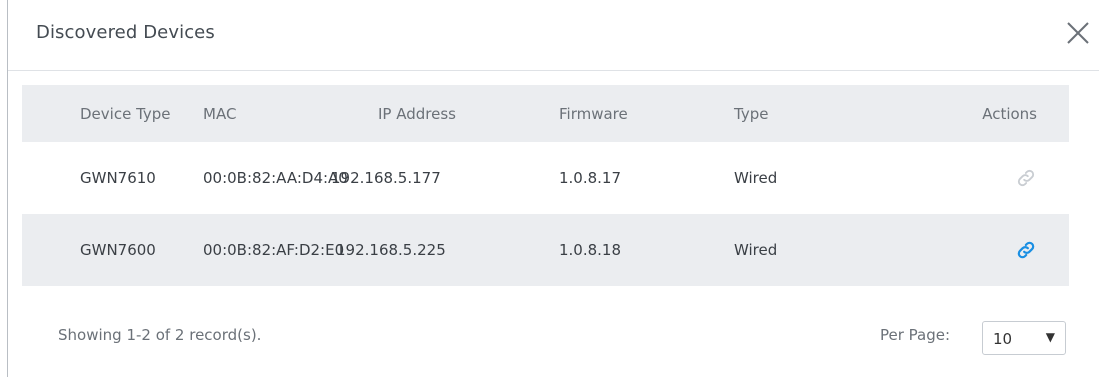 The height and width of the screenshot is (377, 1099). Describe the element at coordinates (220, 113) in the screenshot. I see `column-header-mac: MAC` at that location.